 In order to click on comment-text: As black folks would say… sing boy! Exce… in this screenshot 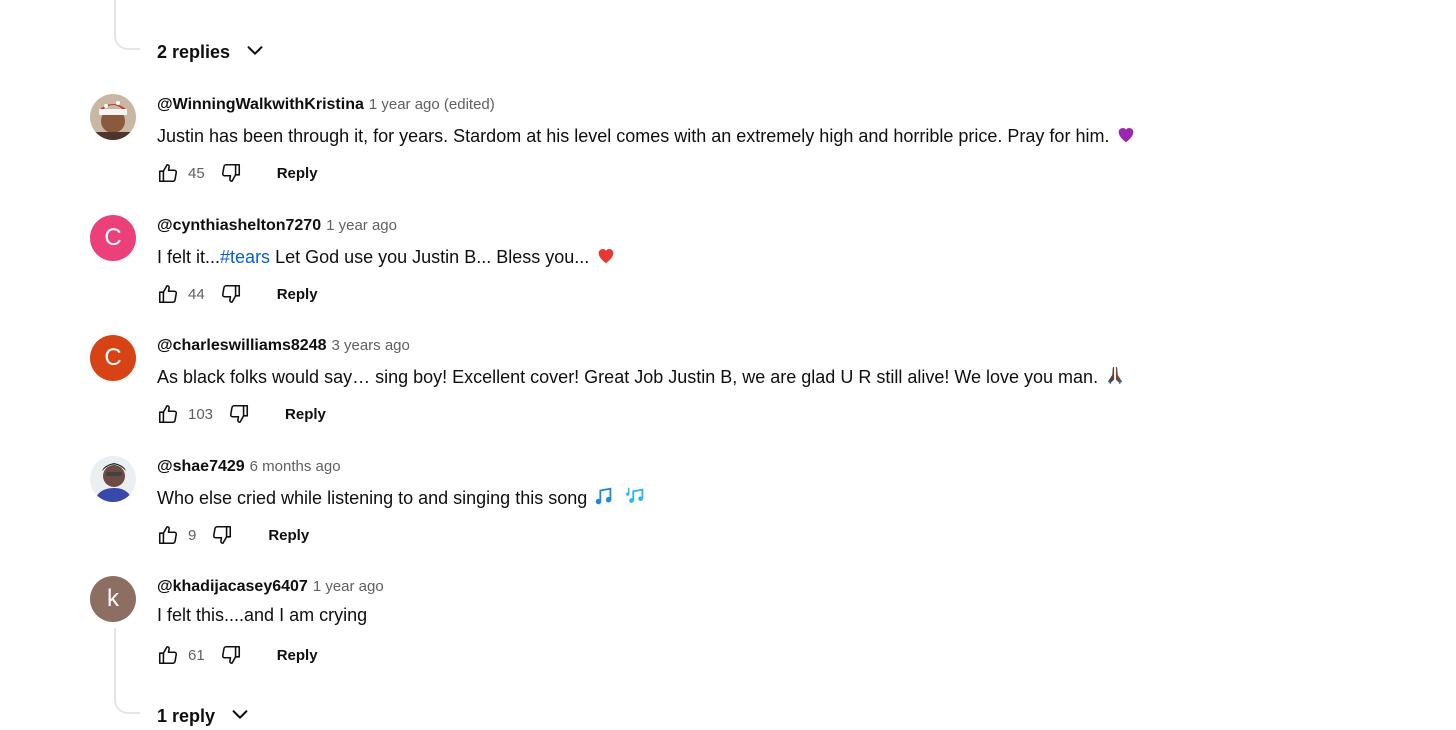, I will do `click(641, 376)`.